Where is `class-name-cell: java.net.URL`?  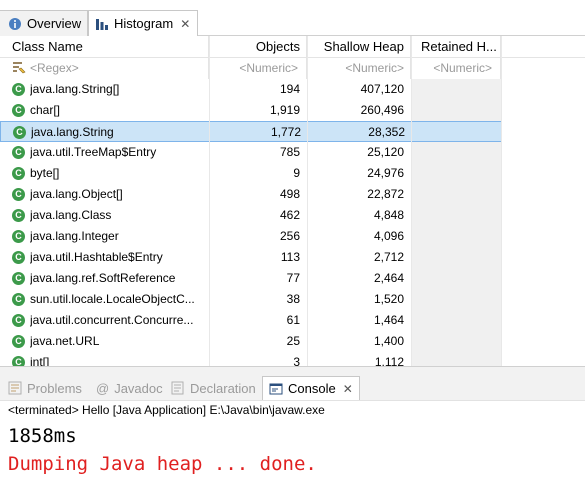 class-name-cell: java.net.URL is located at coordinates (65, 341).